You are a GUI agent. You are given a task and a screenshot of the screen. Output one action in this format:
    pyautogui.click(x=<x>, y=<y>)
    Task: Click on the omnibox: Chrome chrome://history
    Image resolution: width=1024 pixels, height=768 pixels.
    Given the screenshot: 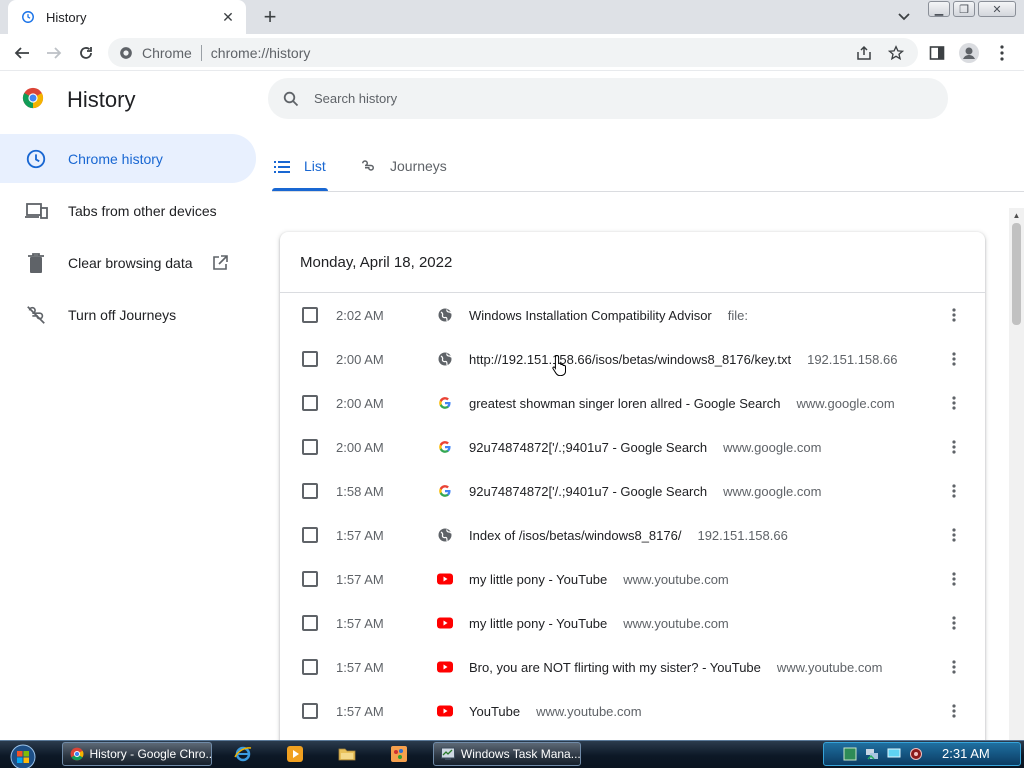 What is the action you would take?
    pyautogui.click(x=513, y=52)
    